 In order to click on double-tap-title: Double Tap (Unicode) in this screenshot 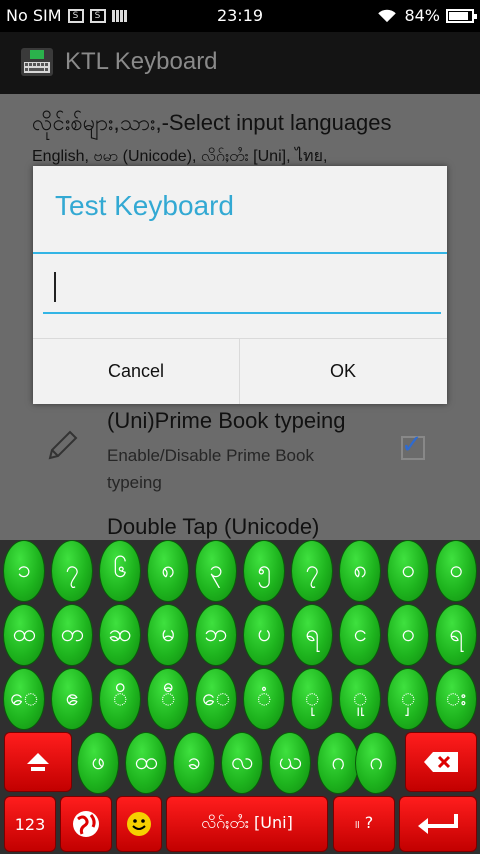, I will do `click(213, 527)`.